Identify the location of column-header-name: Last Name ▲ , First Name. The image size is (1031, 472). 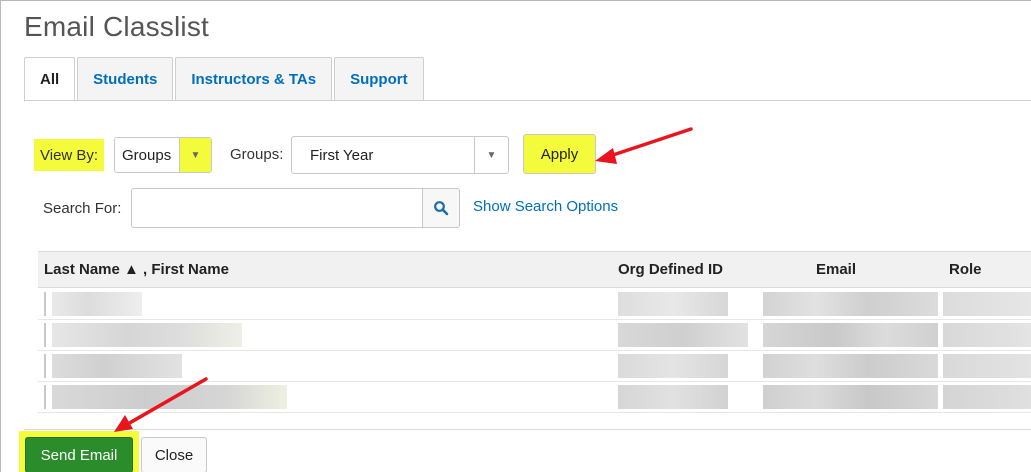
(136, 269).